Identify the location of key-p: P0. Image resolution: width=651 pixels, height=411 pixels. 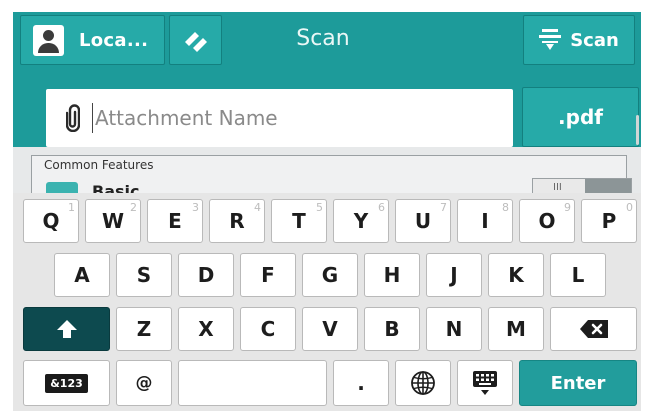
(609, 221).